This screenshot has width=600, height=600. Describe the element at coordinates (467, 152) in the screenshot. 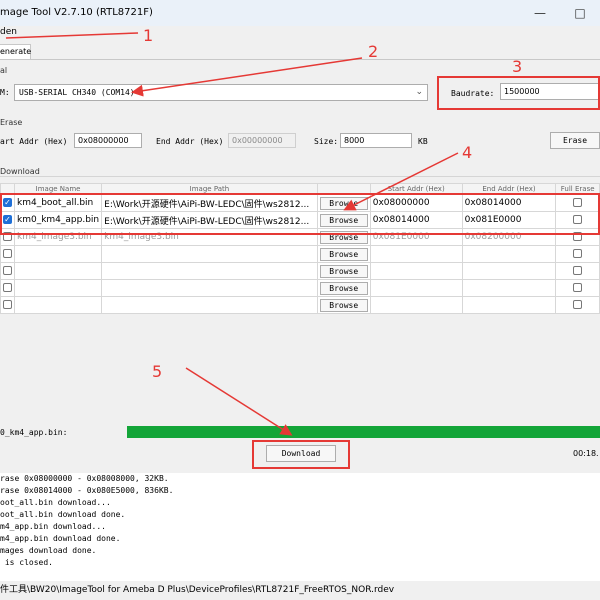

I see `annotation-number-4: 4` at that location.